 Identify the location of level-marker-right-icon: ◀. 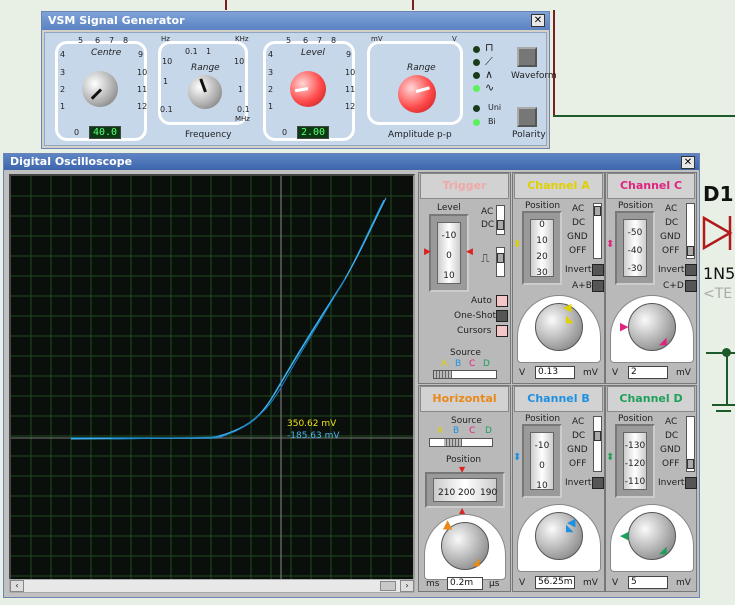
(469, 252).